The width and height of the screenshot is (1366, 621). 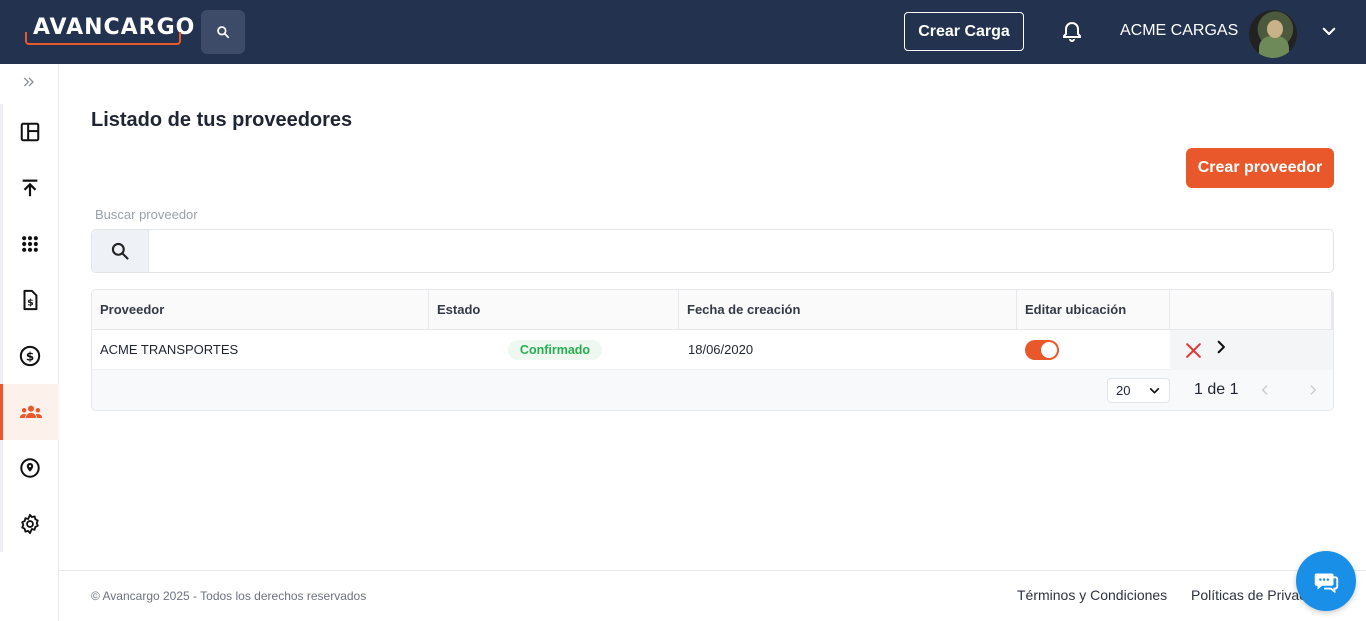 I want to click on page-info: 1 de 1, so click(x=1216, y=389).